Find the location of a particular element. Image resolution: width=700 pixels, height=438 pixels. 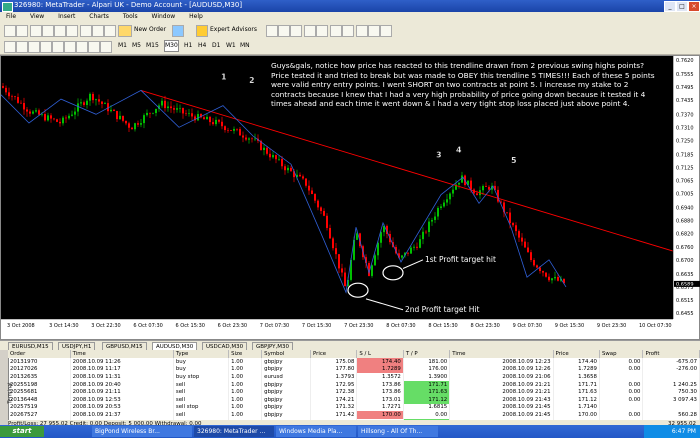

crosshair-icon is located at coordinates (22, 47).